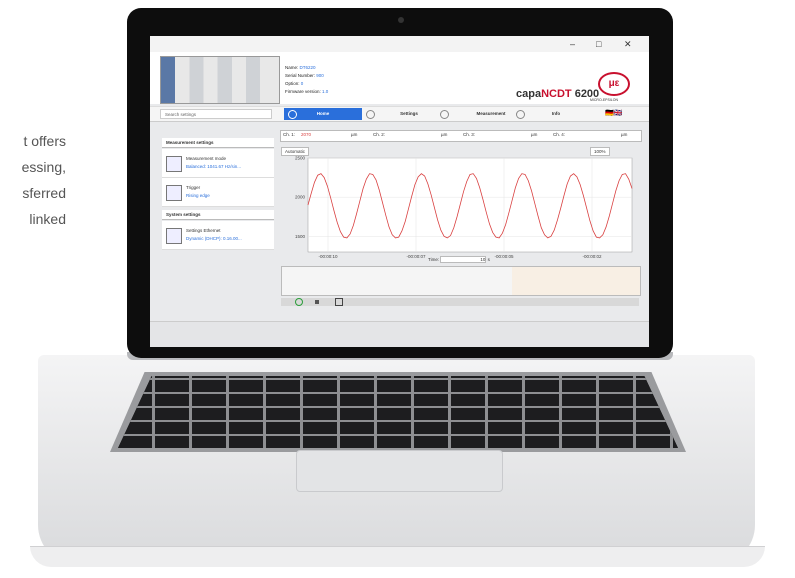  I want to click on y-tick-label: 2500, so click(300, 158).